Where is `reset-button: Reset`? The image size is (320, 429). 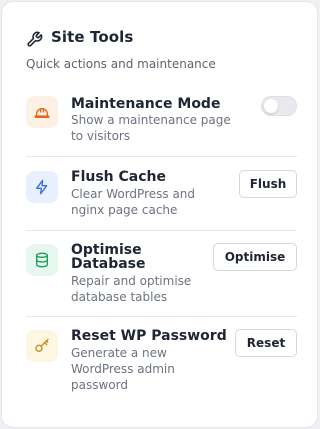 reset-button: Reset is located at coordinates (266, 343).